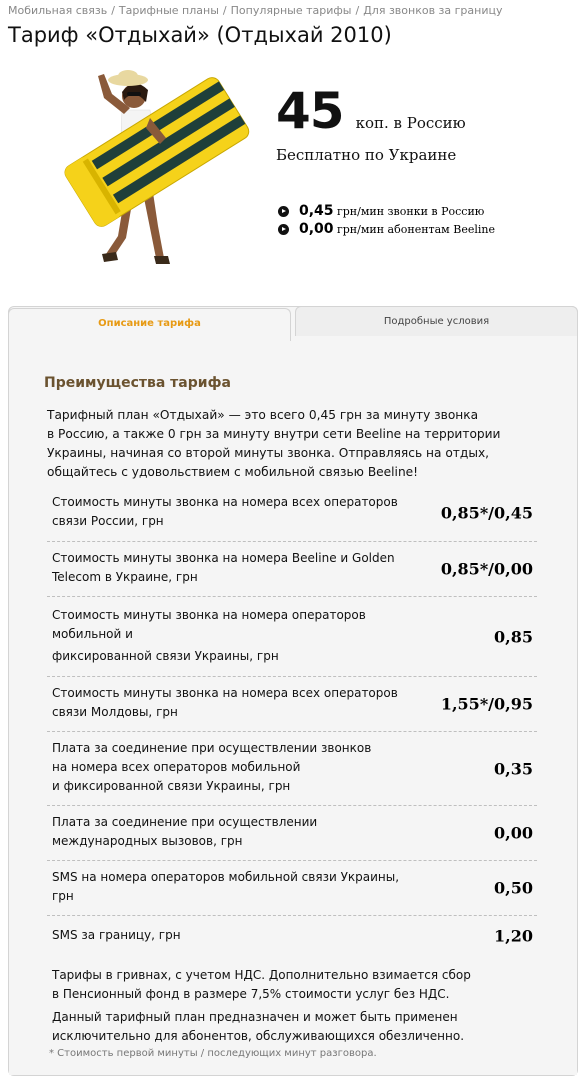  What do you see at coordinates (513, 768) in the screenshot?
I see `tariff-row-value: 0,35` at bounding box center [513, 768].